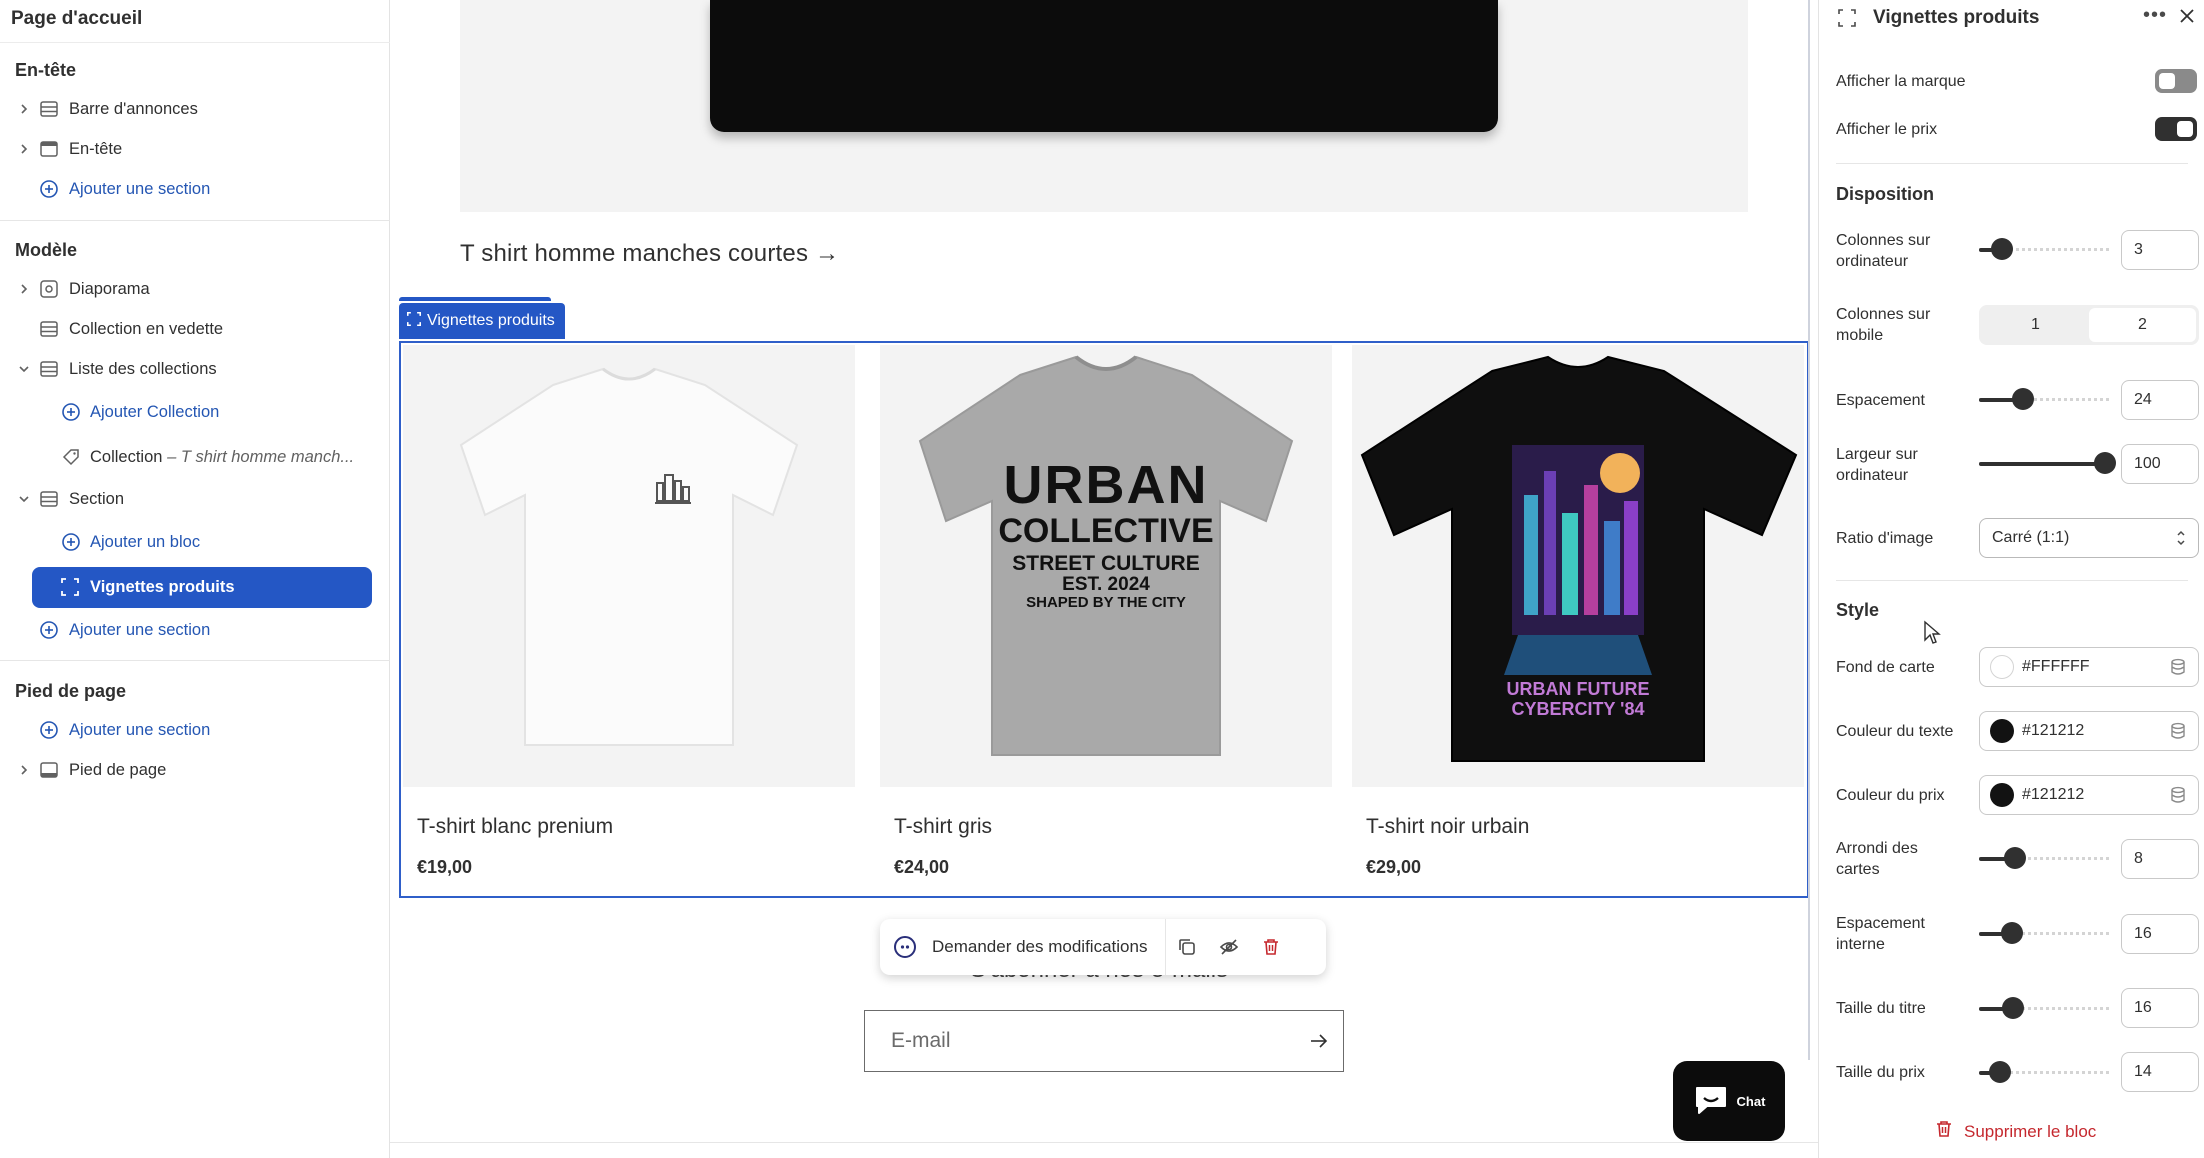 Image resolution: width=2204 pixels, height=1158 pixels. Describe the element at coordinates (2160, 464) in the screenshot. I see `desktop-width-input: 100` at that location.